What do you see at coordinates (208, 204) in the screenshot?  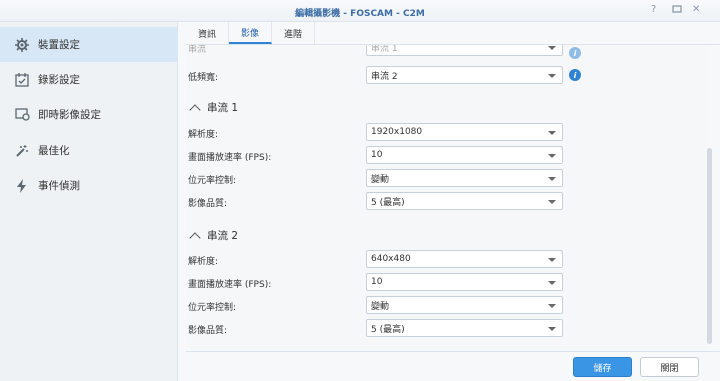 I see `stream1-quality-label: 影像品質:` at bounding box center [208, 204].